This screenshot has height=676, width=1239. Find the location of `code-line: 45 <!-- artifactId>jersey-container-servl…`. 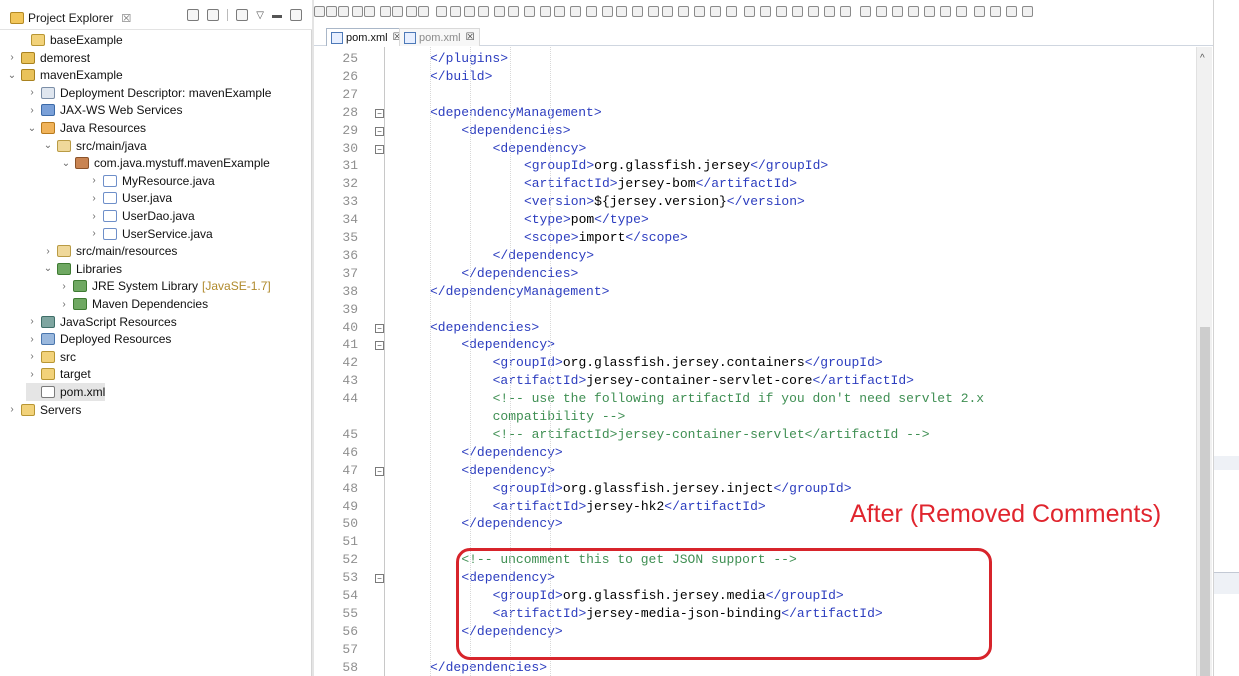

code-line: 45 <!-- artifactId>jersey-container-servl… is located at coordinates (754, 436).